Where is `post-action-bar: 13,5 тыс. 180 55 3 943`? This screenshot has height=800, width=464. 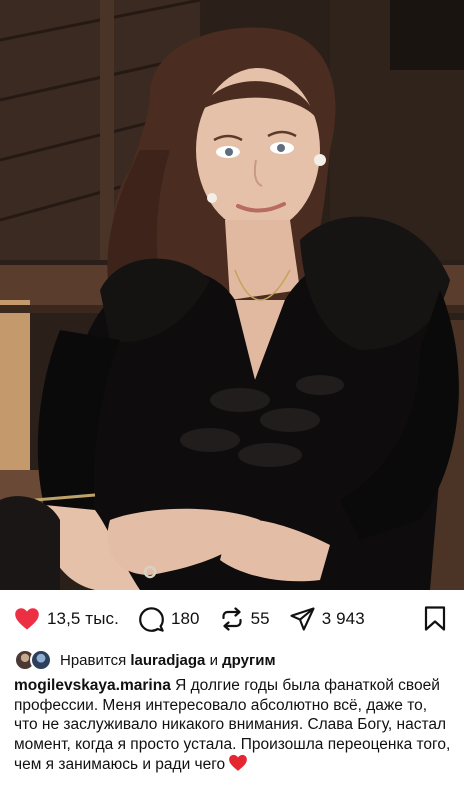
post-action-bar: 13,5 тыс. 180 55 3 943 is located at coordinates (232, 619).